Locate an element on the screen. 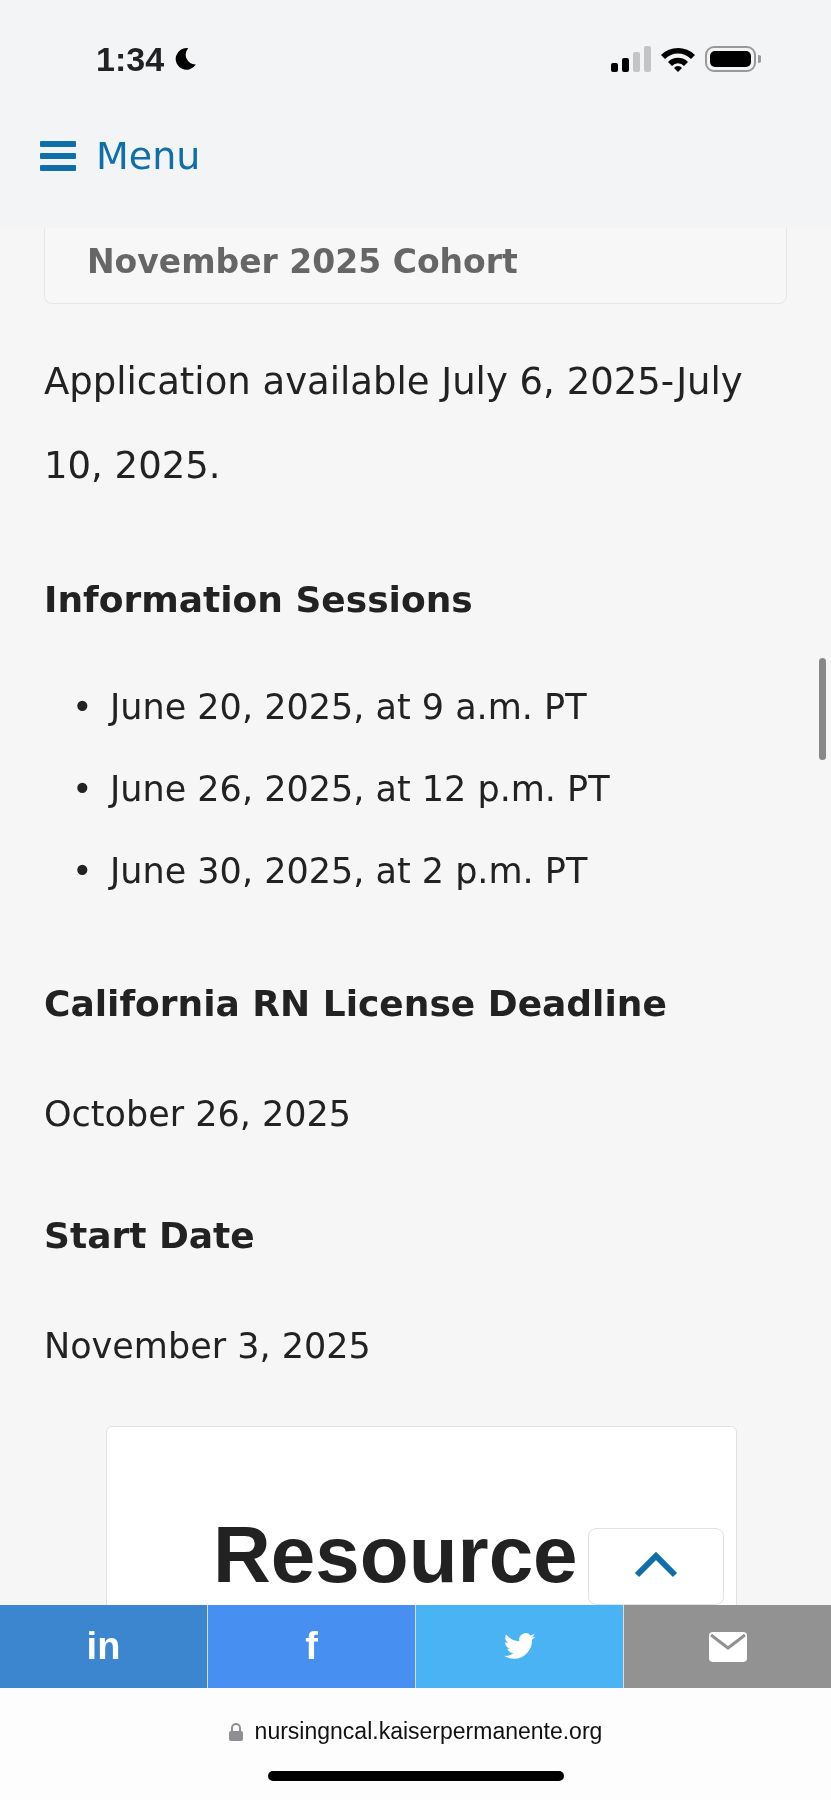 This screenshot has height=1800, width=831. envelope-icon is located at coordinates (727, 1646).